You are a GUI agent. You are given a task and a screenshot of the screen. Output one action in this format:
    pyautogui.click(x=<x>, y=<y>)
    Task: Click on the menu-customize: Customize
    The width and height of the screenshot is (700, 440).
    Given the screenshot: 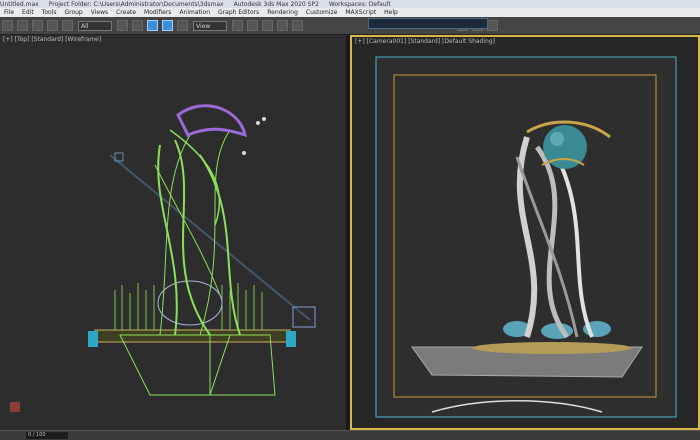 What is the action you would take?
    pyautogui.click(x=322, y=12)
    